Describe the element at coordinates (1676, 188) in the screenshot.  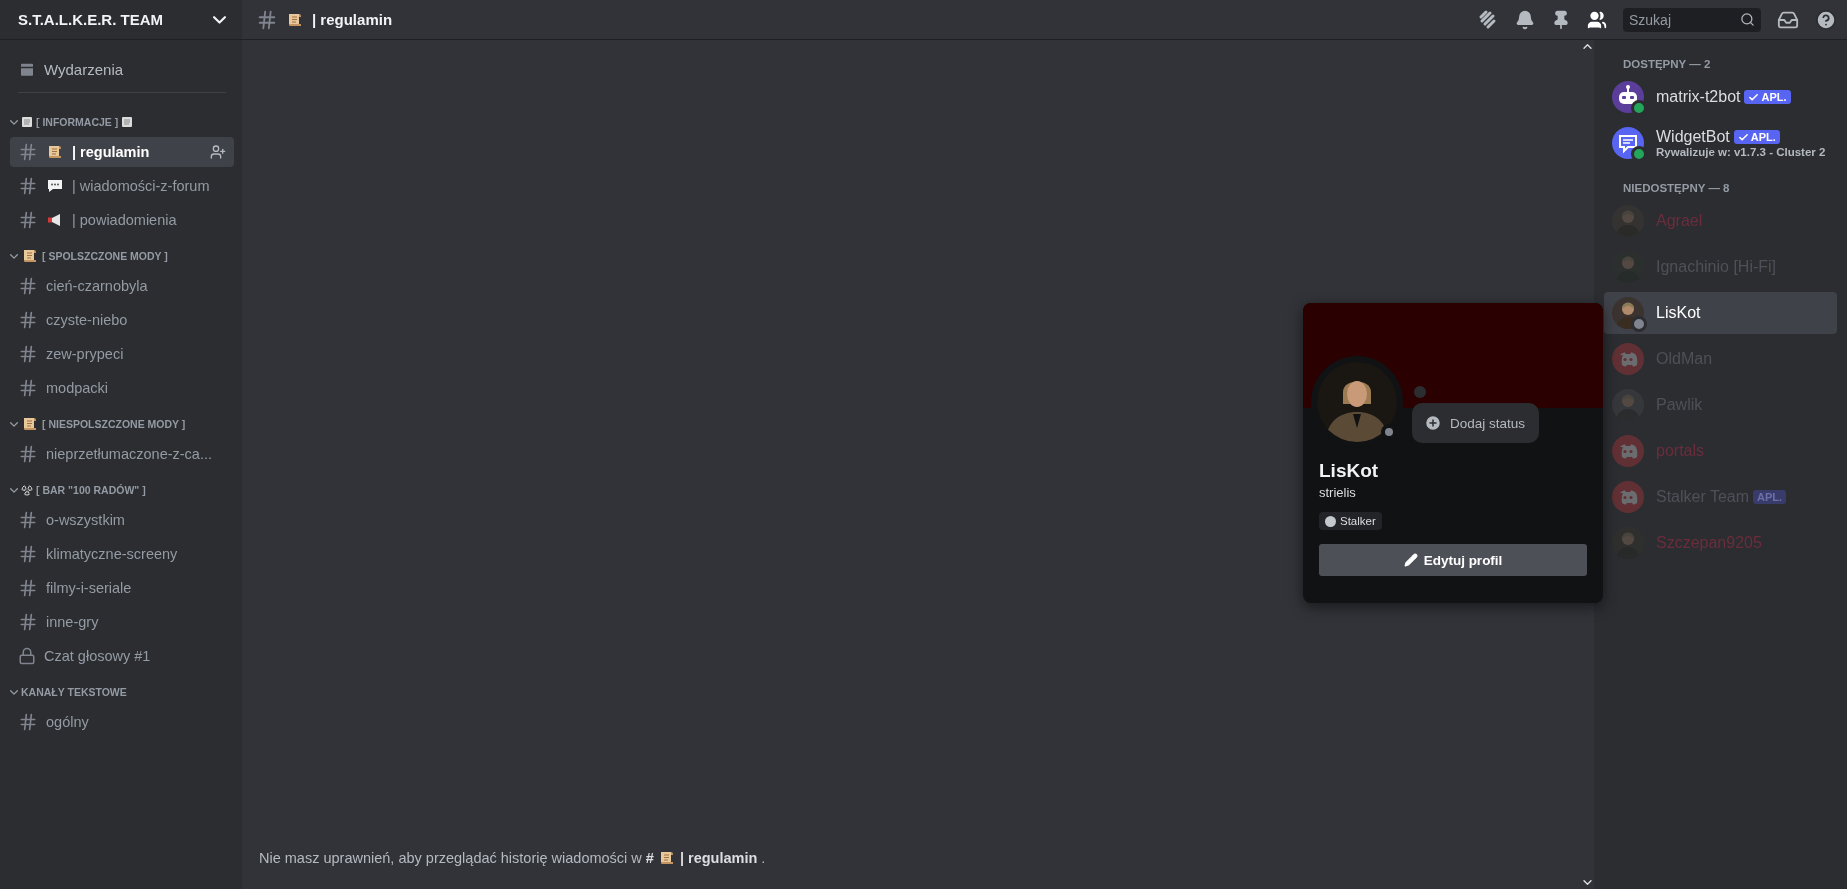
I see `group-label: NIEDOSTĘPNY — 8` at that location.